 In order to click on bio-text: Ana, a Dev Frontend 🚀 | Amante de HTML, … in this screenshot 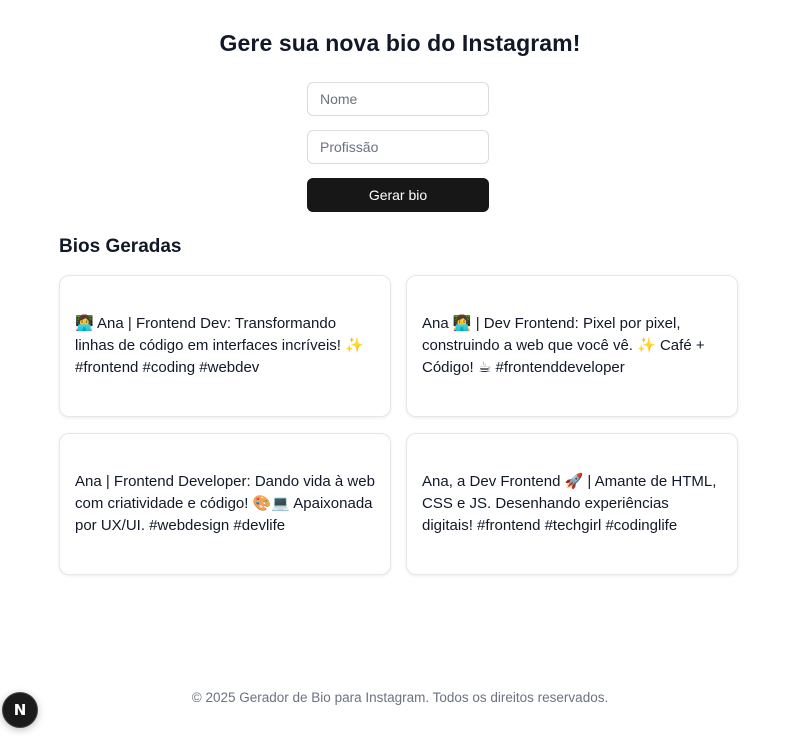, I will do `click(569, 503)`.